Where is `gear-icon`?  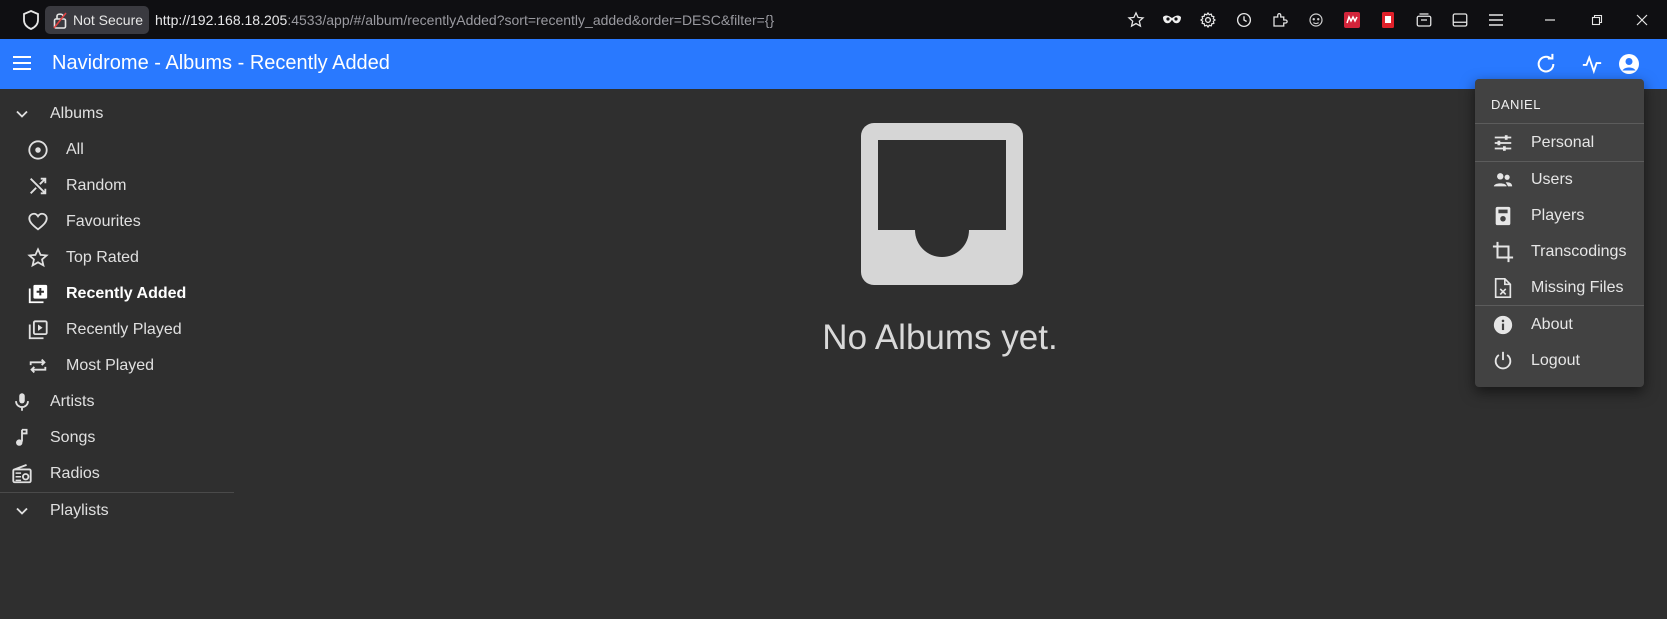
gear-icon is located at coordinates (1208, 20).